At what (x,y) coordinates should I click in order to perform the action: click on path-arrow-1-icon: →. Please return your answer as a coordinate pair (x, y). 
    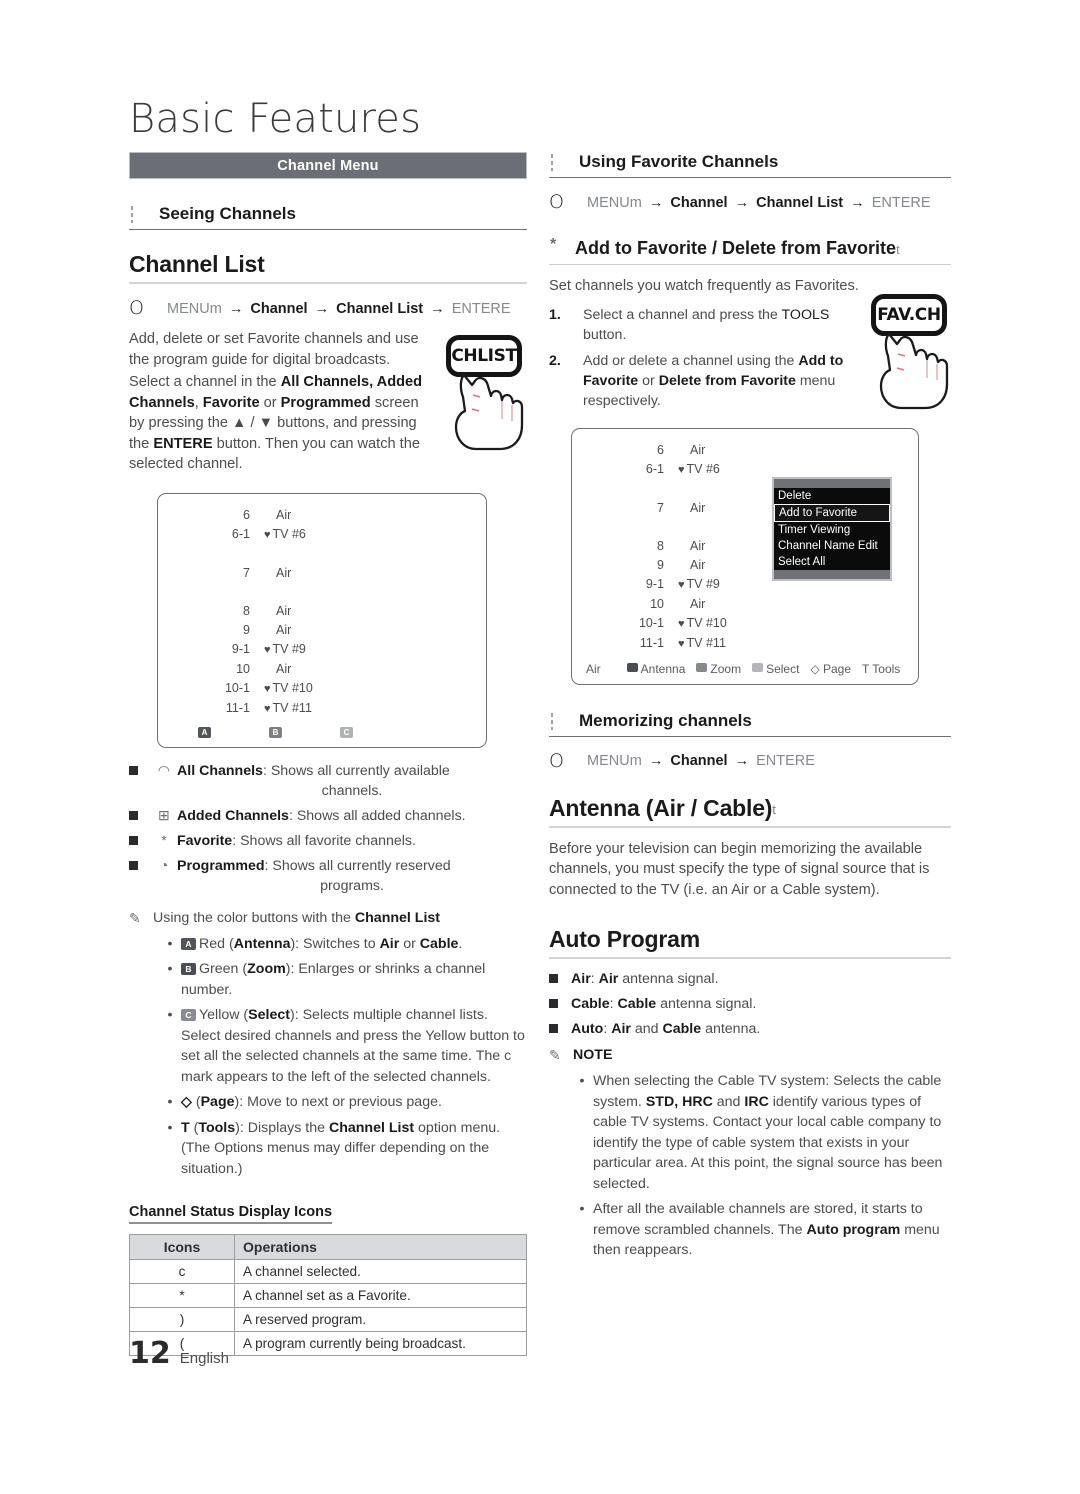
    Looking at the image, I should click on (656, 761).